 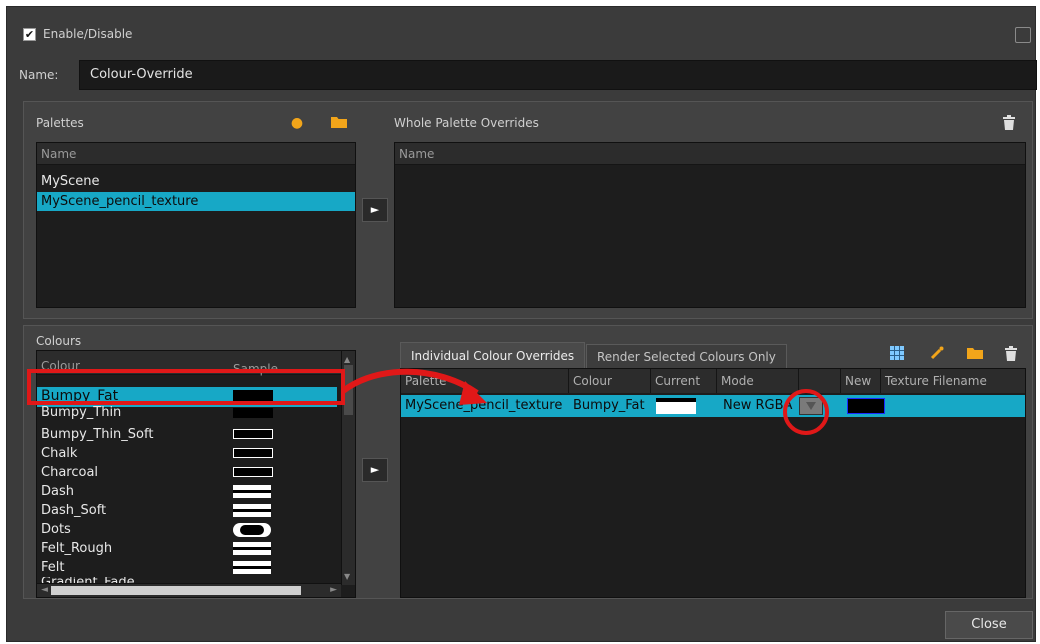 What do you see at coordinates (186, 387) in the screenshot?
I see `annotation-highlight-box` at bounding box center [186, 387].